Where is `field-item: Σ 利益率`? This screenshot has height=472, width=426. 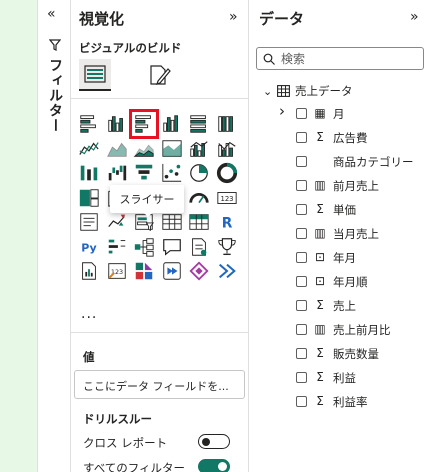
field-item: Σ 利益率 is located at coordinates (337, 402).